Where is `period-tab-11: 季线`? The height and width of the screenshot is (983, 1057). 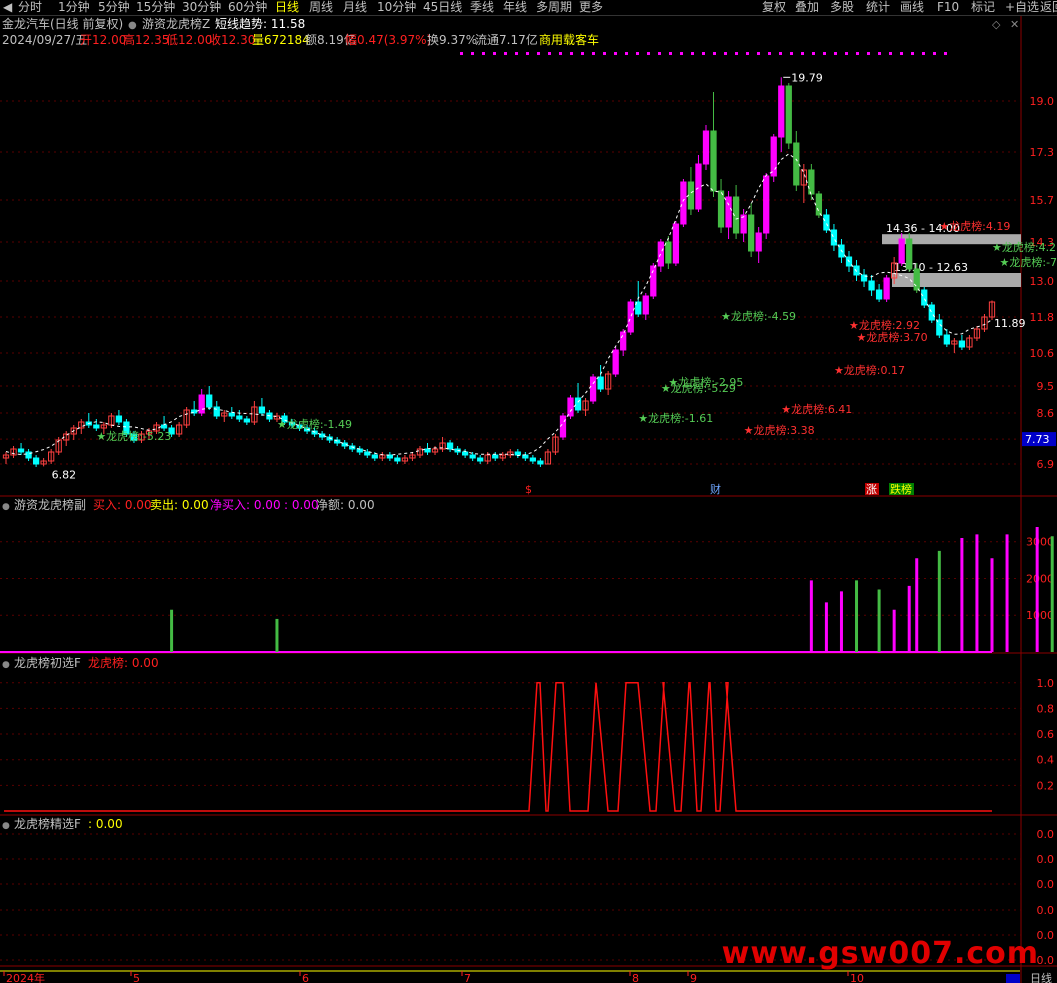
period-tab-11: 季线 is located at coordinates (482, 7).